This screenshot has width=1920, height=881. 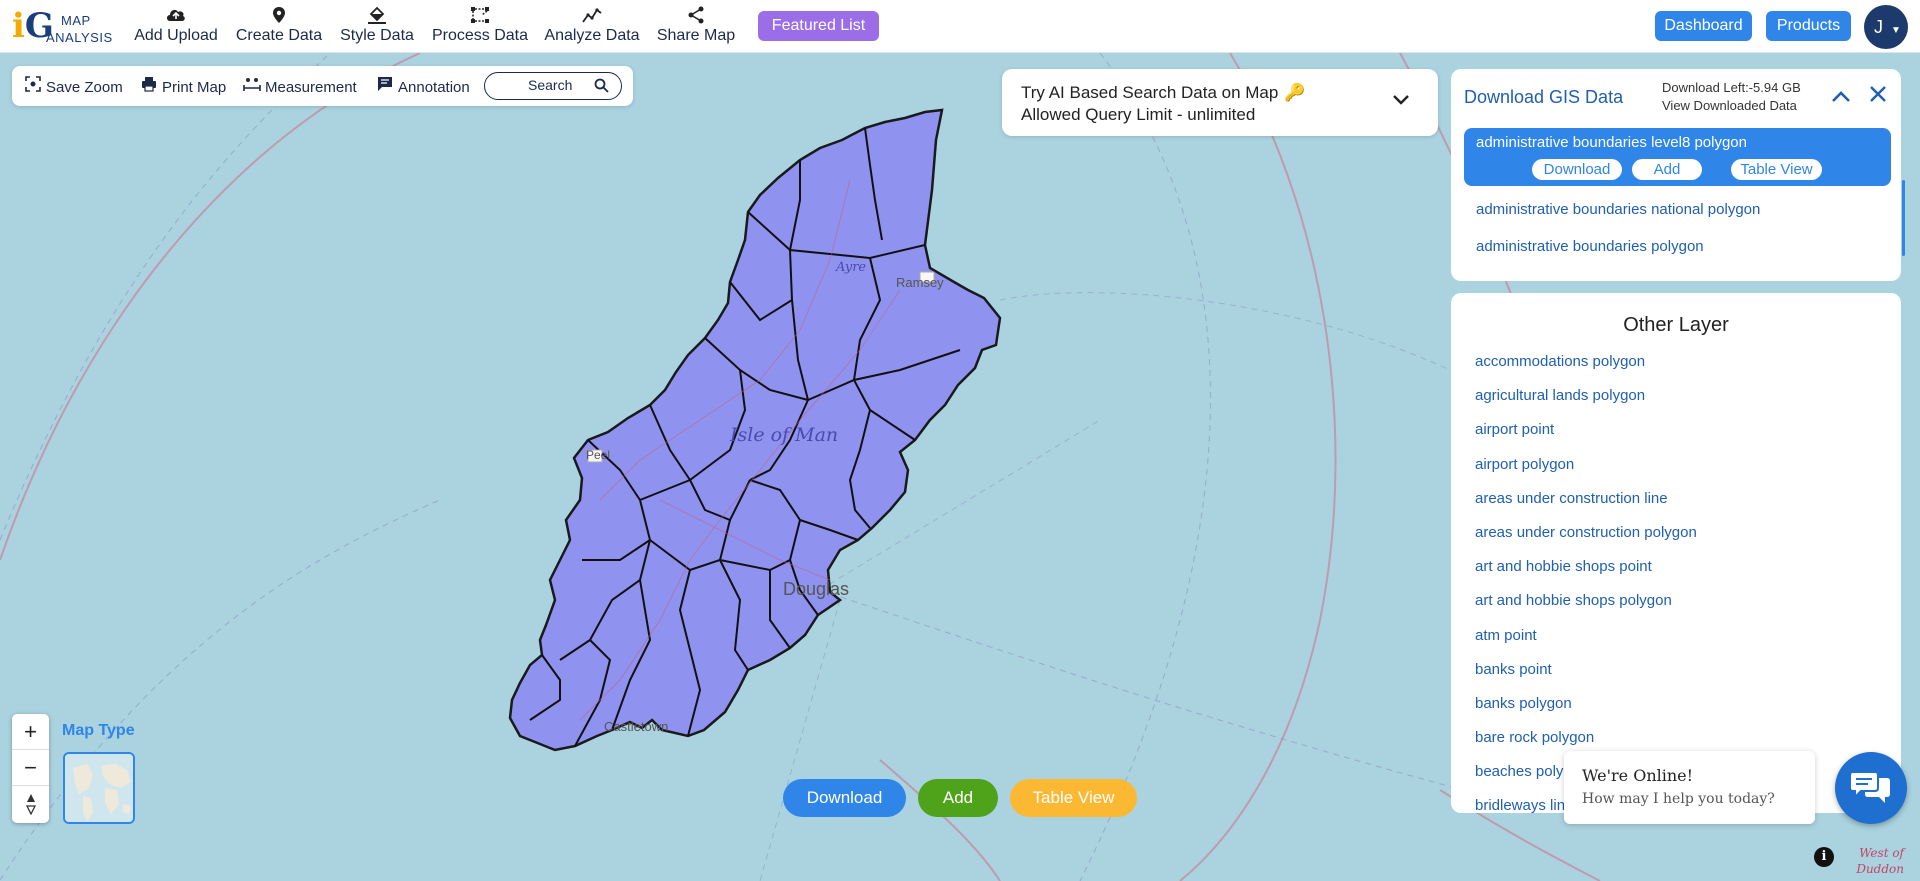 I want to click on share-icon, so click(x=696, y=16).